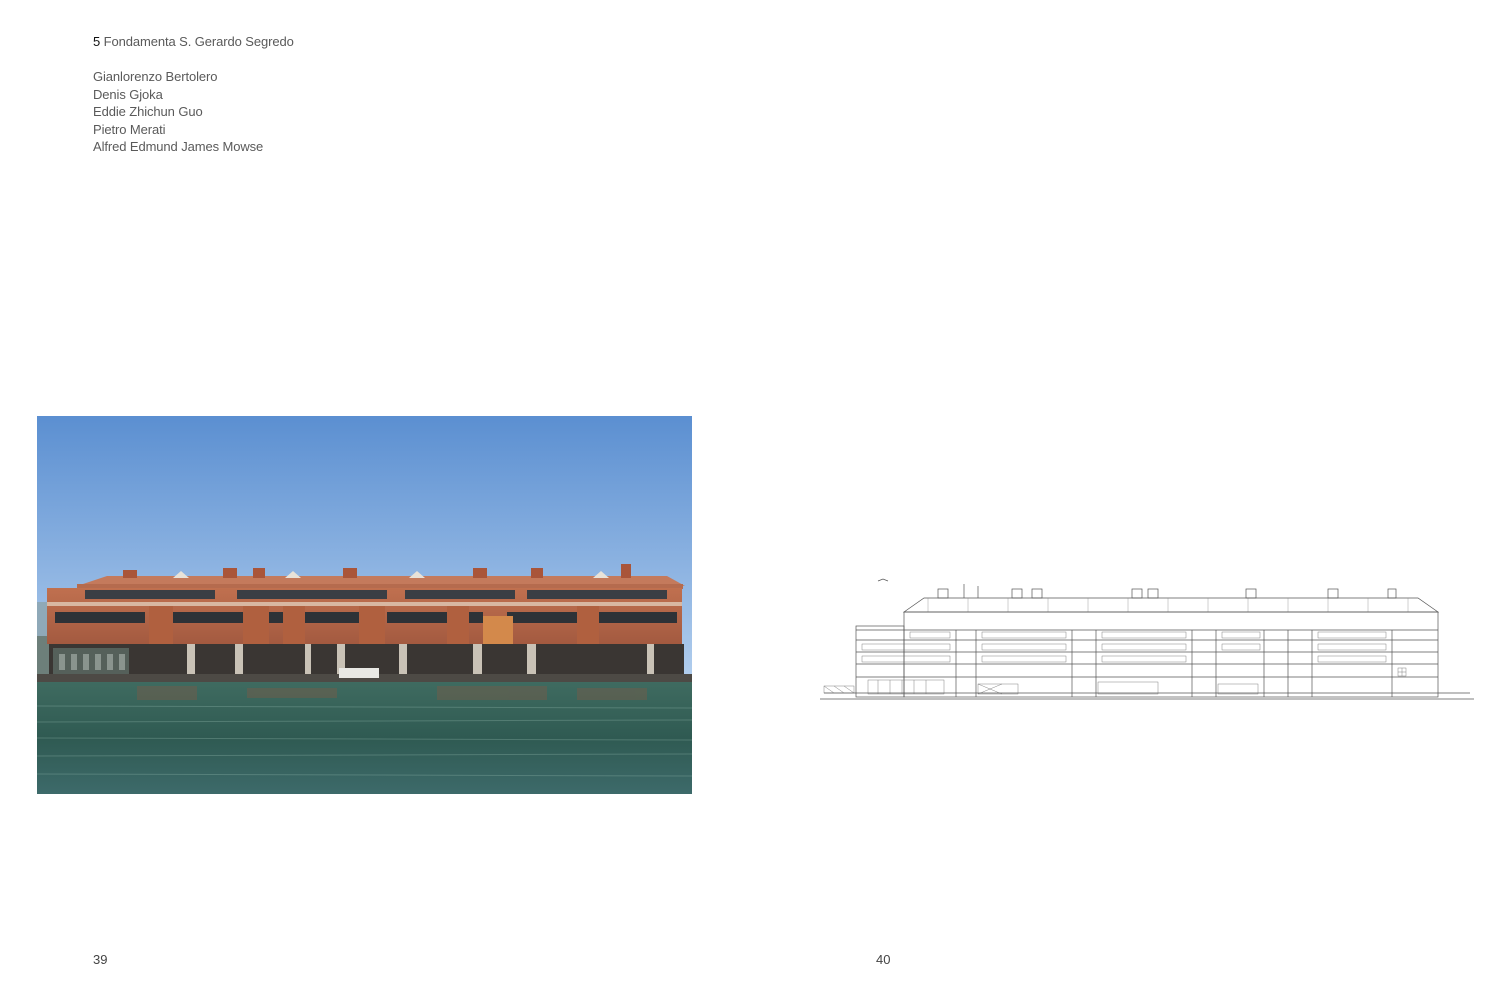 Image resolution: width=1512 pixels, height=1002 pixels. What do you see at coordinates (100, 959) in the screenshot?
I see `page-number-left: 39` at bounding box center [100, 959].